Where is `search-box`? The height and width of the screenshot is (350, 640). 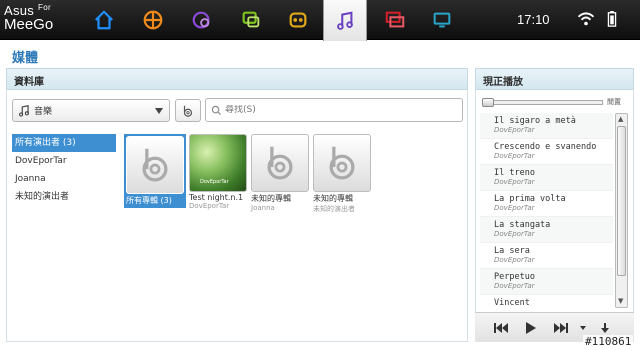 search-box is located at coordinates (334, 110).